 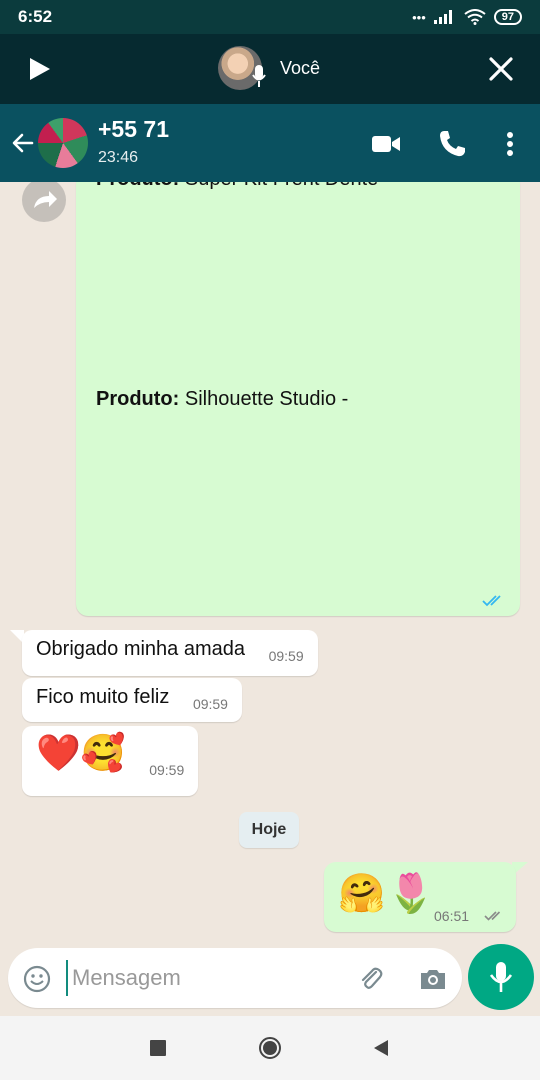 What do you see at coordinates (386, 144) in the screenshot?
I see `video-call-icon` at bounding box center [386, 144].